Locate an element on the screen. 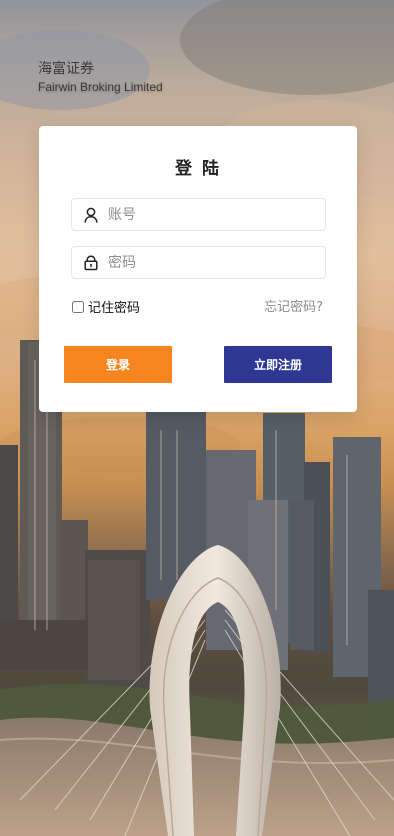 The image size is (394, 836). password-field is located at coordinates (198, 262).